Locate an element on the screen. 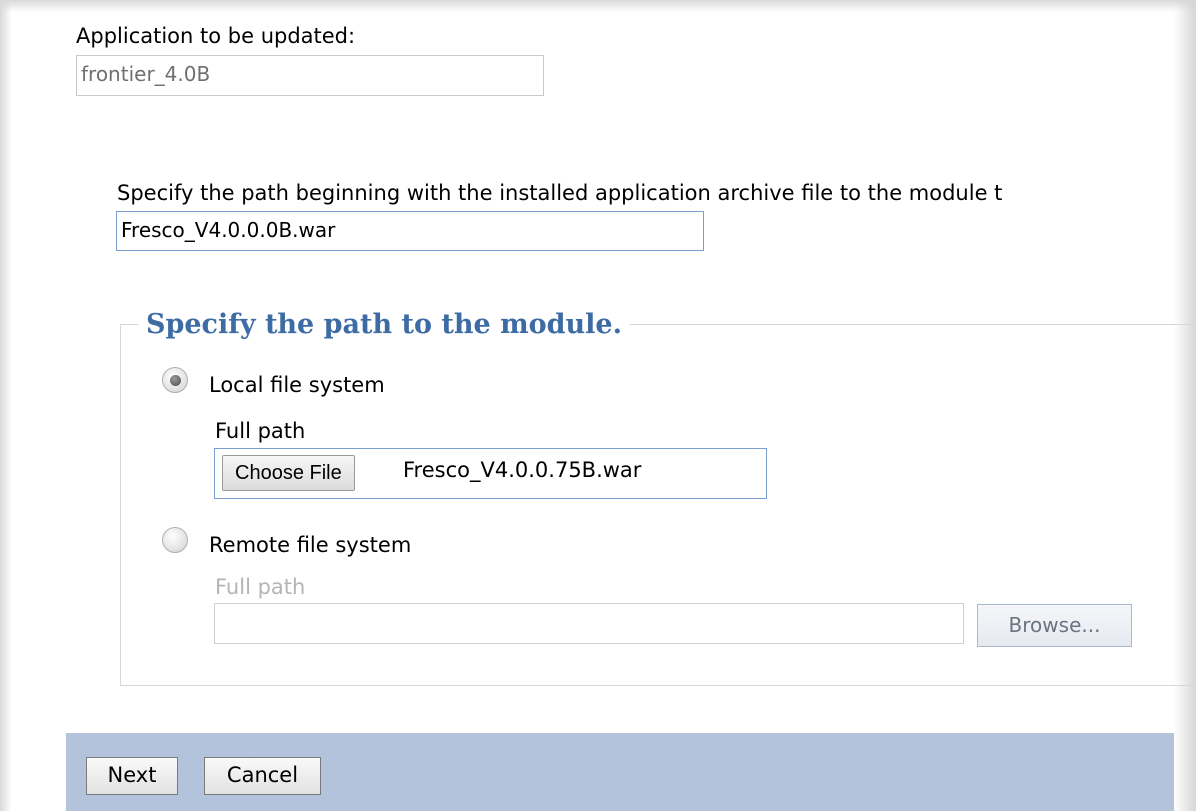 This screenshot has height=811, width=1196. radio-selected-dot is located at coordinates (175, 380).